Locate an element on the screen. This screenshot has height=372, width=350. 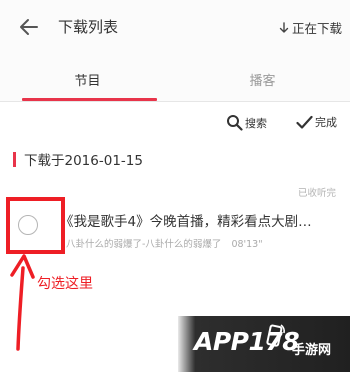
watermark-site: 手游网 is located at coordinates (312, 350).